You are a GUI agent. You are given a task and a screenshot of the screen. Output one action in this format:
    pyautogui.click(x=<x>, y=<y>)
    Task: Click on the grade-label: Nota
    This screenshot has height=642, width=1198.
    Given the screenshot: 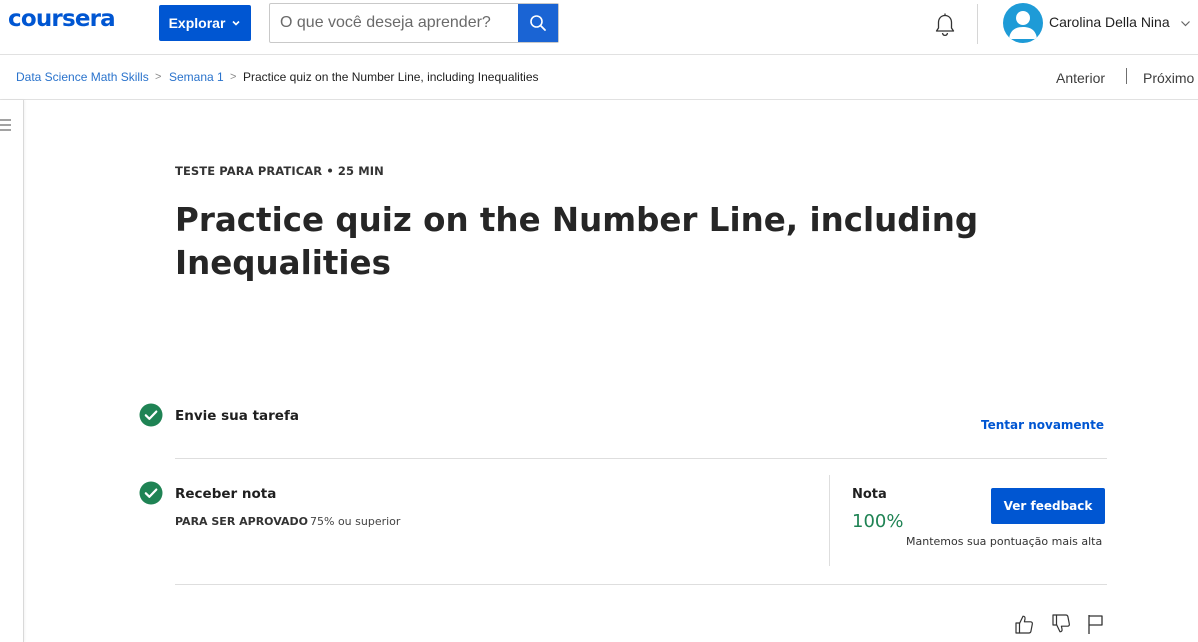 What is the action you would take?
    pyautogui.click(x=869, y=494)
    